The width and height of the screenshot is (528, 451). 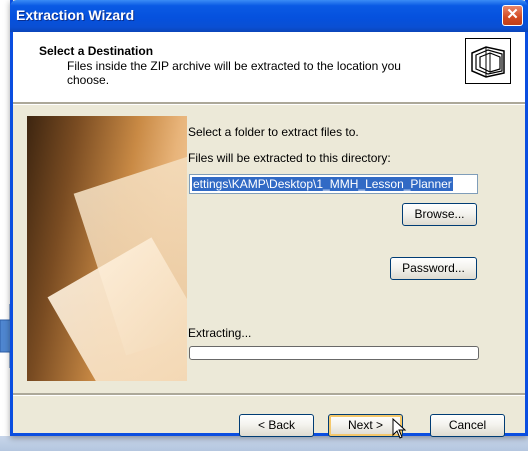 What do you see at coordinates (96, 51) in the screenshot?
I see `page-title: Select a Destination` at bounding box center [96, 51].